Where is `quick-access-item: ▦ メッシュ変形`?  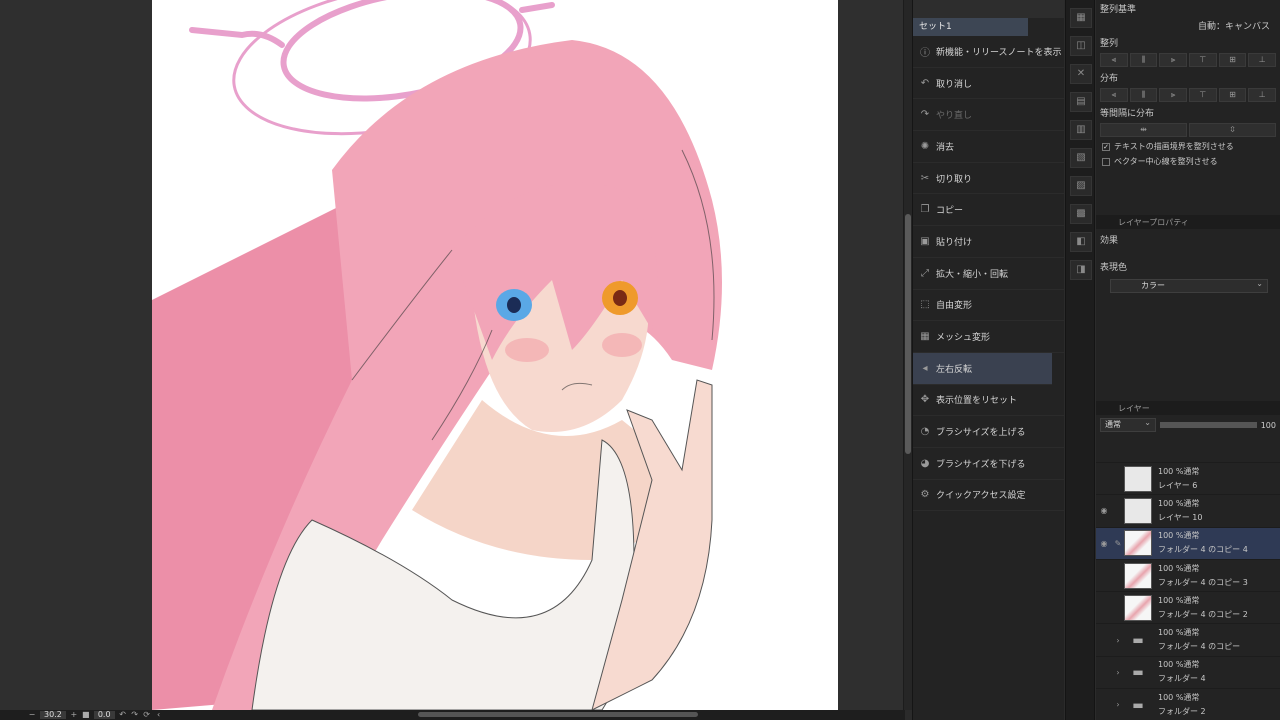
quick-access-item: ▦ メッシュ変形 is located at coordinates (988, 337).